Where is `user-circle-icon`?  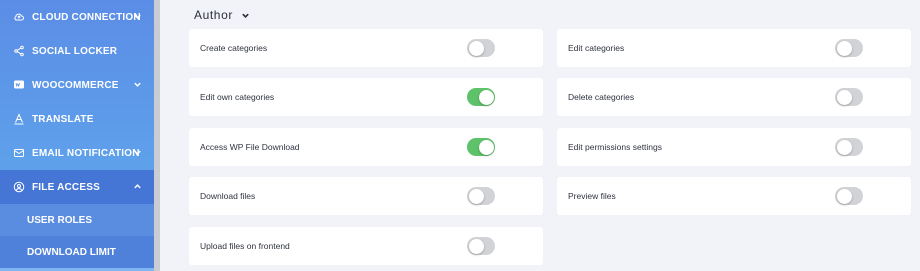 user-circle-icon is located at coordinates (19, 187).